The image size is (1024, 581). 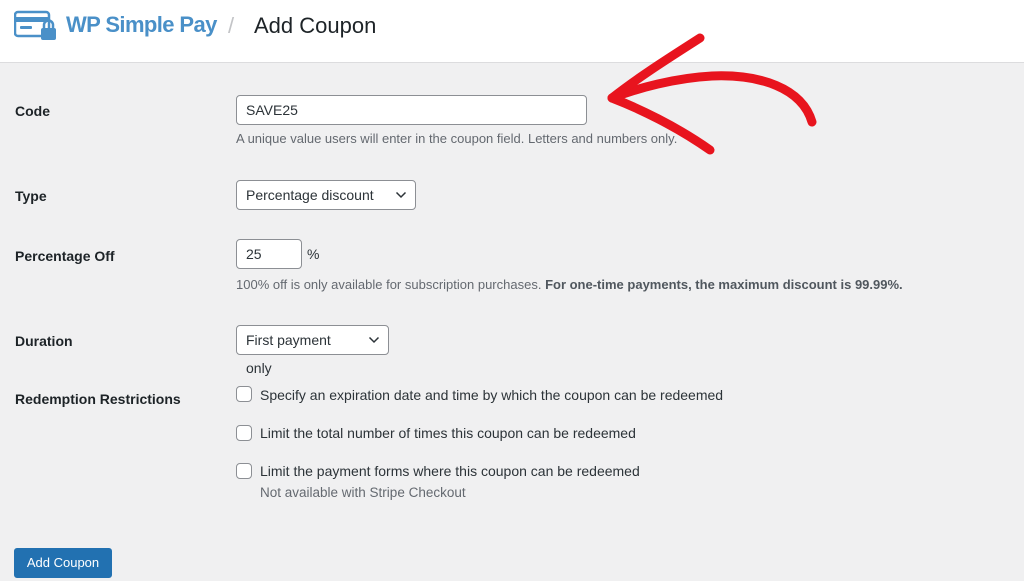 What do you see at coordinates (35, 25) in the screenshot?
I see `card-lock-icon` at bounding box center [35, 25].